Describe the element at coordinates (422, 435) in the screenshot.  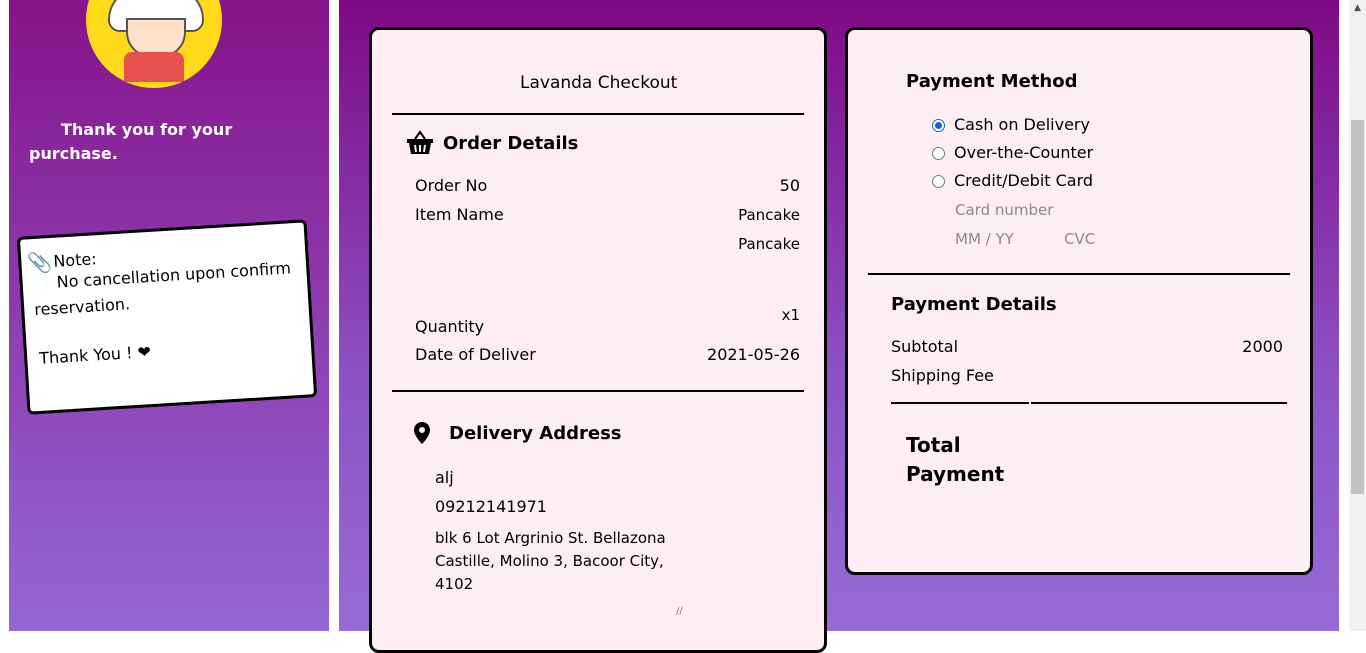
I see `location-pin-icon` at that location.